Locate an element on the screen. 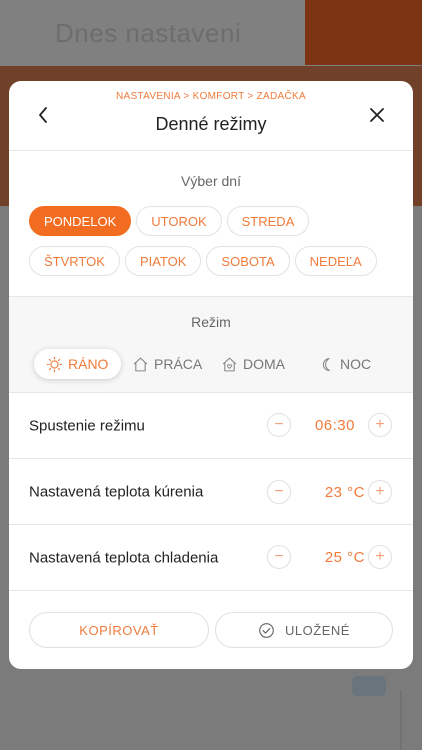  background-title: Dnes nastaveni is located at coordinates (148, 33).